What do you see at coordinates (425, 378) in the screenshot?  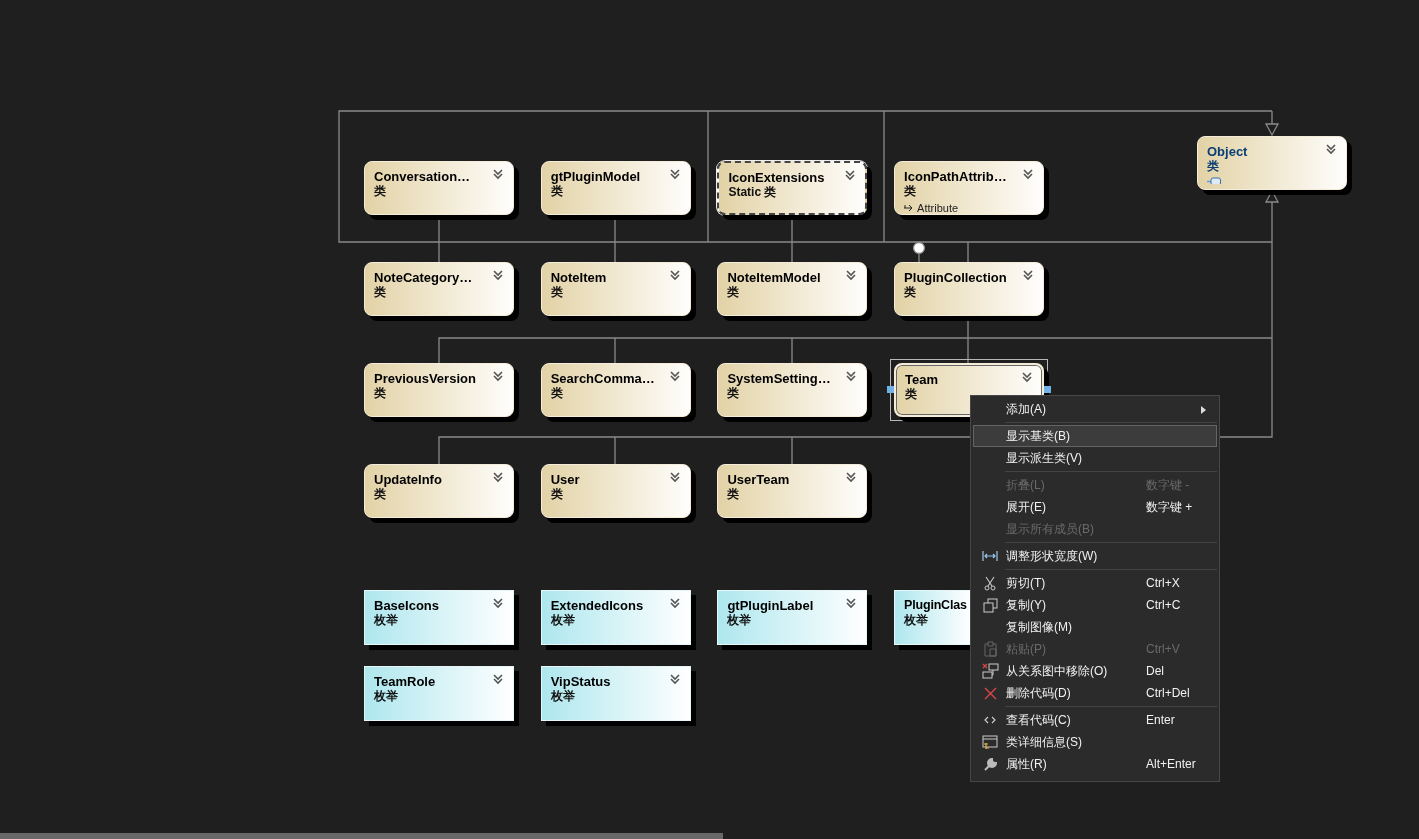 I see `class-name: PreviousVersion` at bounding box center [425, 378].